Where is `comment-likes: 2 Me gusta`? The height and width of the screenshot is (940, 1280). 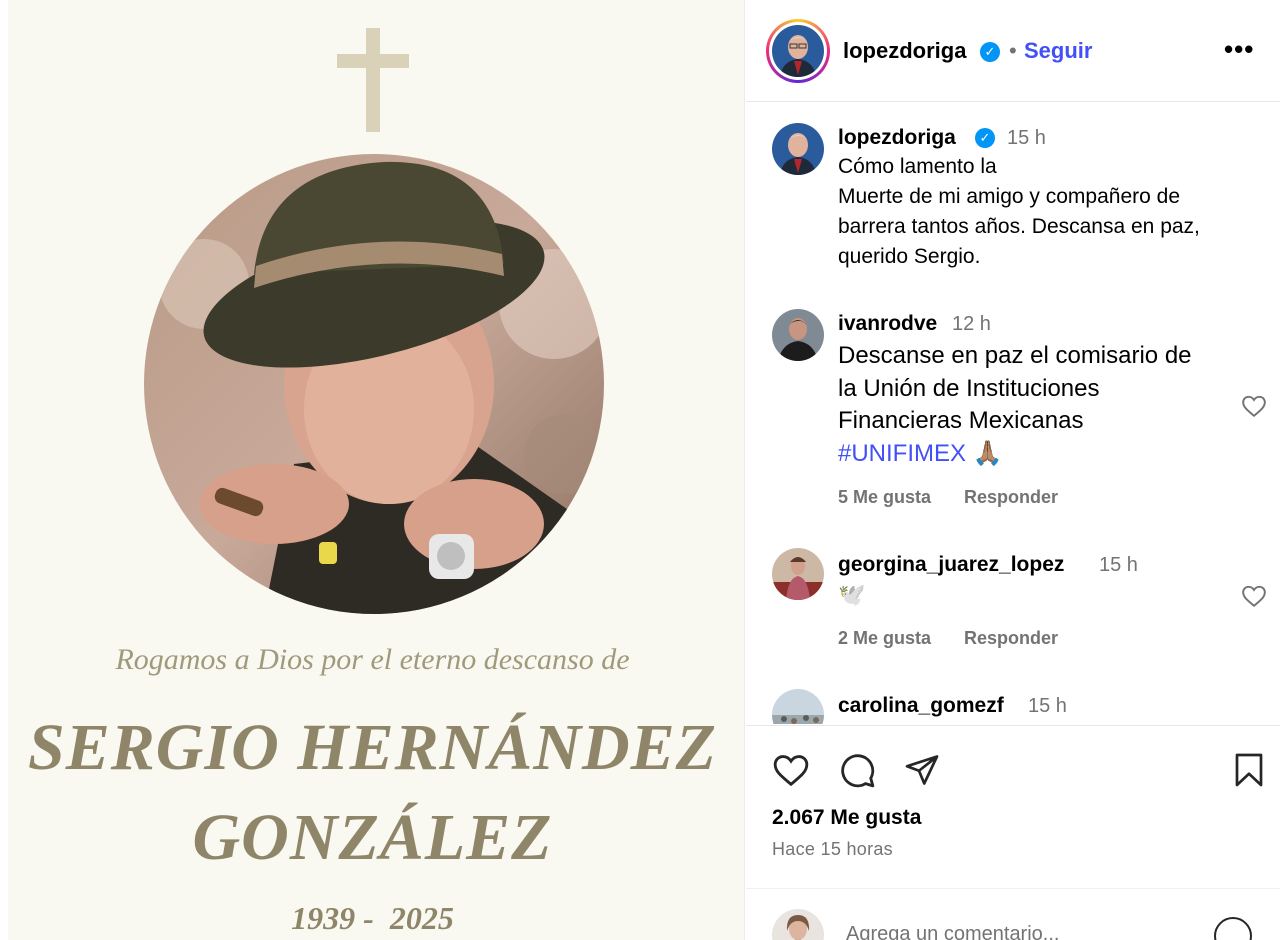
comment-likes: 2 Me gusta is located at coordinates (884, 638).